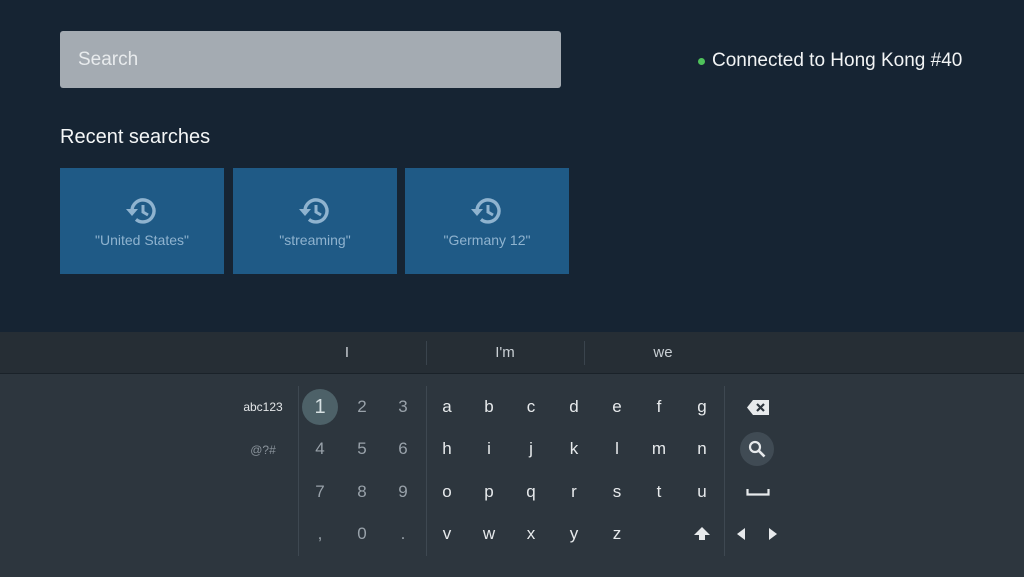 This screenshot has height=577, width=1024. Describe the element at coordinates (741, 534) in the screenshot. I see `arrow-left-icon` at that location.